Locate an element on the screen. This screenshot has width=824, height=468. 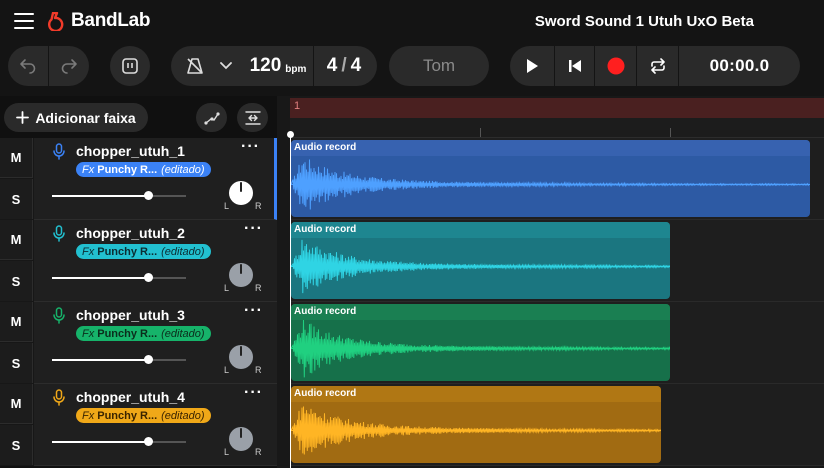
chevron-down-icon is located at coordinates (226, 66).